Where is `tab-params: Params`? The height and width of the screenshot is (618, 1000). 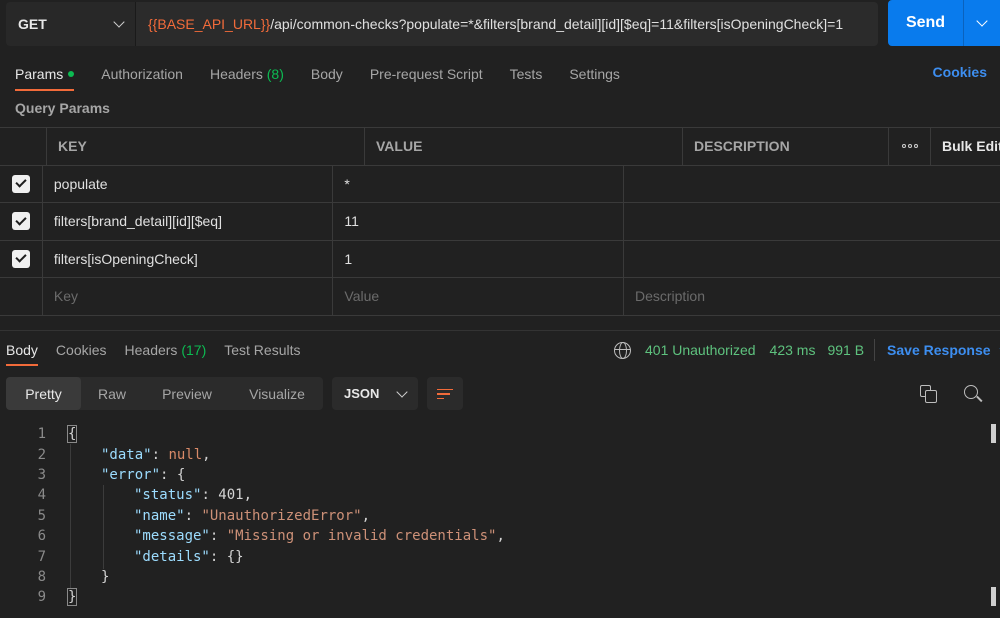
tab-params: Params is located at coordinates (45, 78).